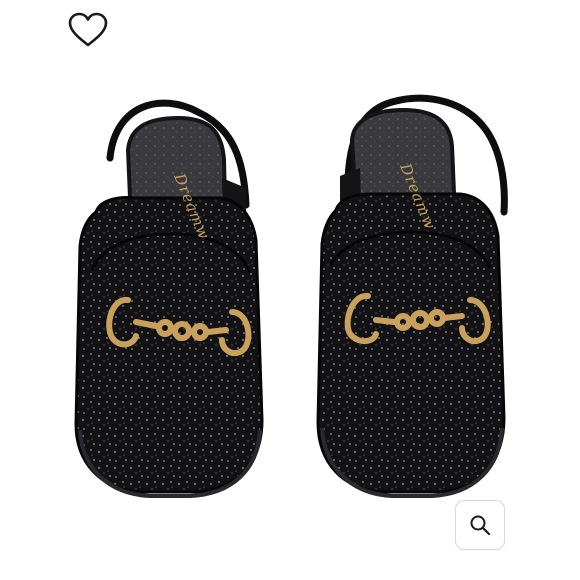  I want to click on magnifier-icon, so click(480, 525).